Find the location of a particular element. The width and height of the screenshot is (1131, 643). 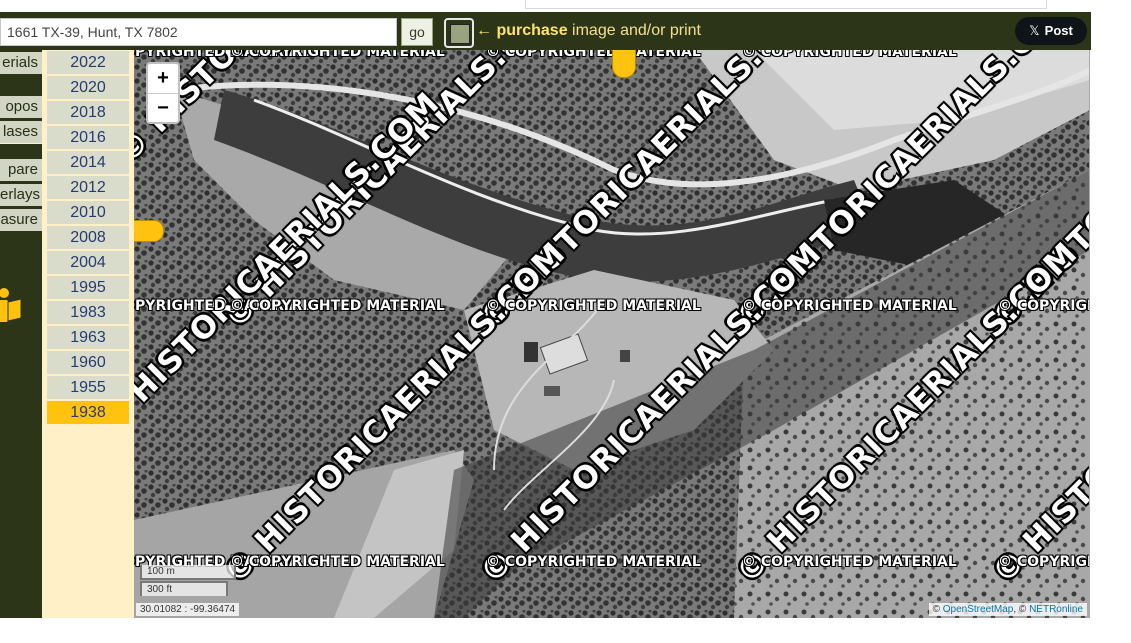

ad-frame is located at coordinates (786, 4).